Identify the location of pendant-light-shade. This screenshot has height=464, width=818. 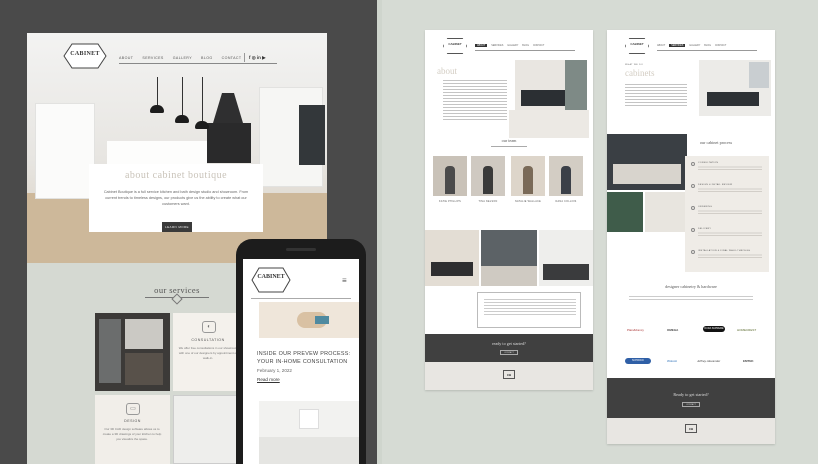
(202, 125).